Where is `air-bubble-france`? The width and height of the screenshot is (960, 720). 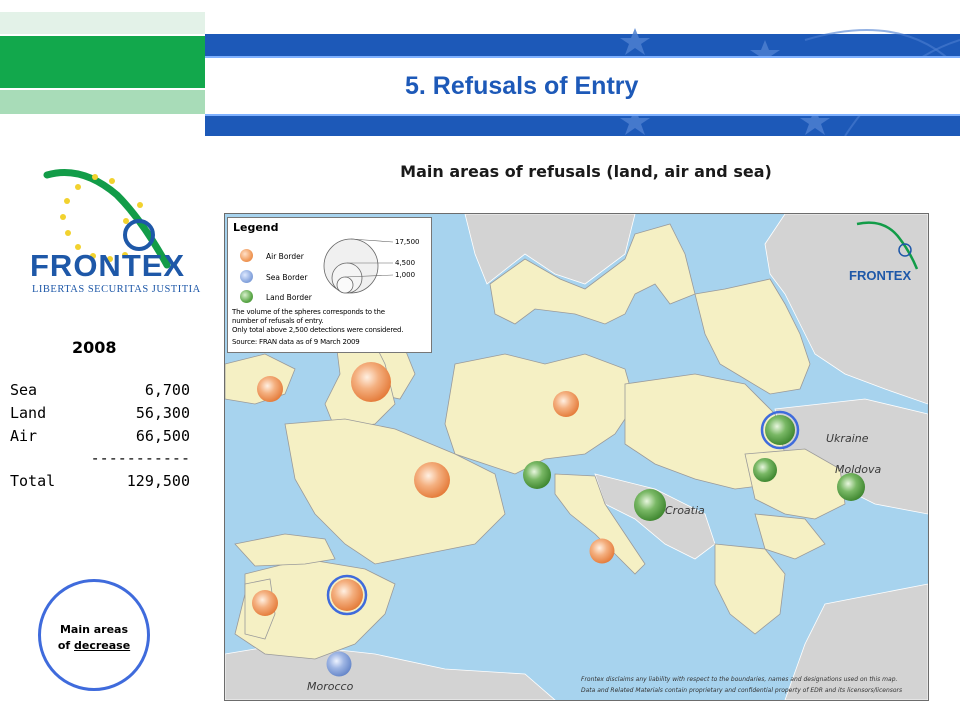 air-bubble-france is located at coordinates (432, 480).